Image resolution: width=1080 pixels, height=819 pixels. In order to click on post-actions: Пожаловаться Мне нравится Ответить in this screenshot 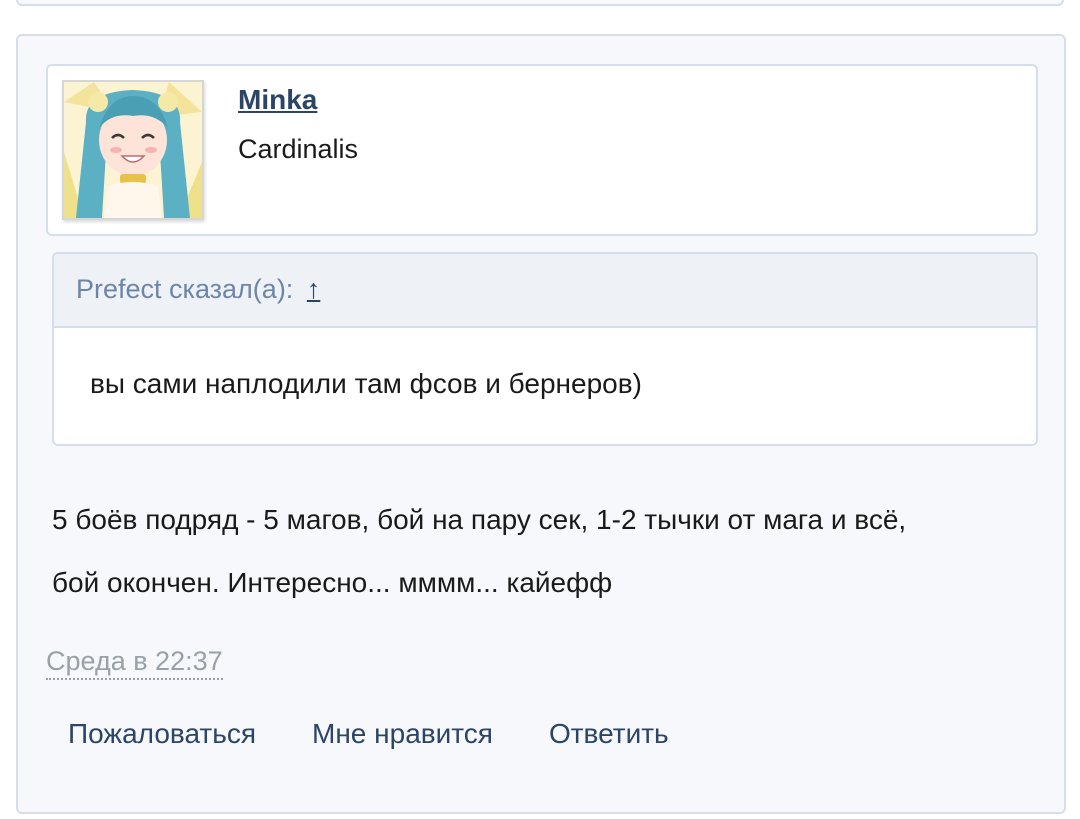, I will do `click(368, 734)`.